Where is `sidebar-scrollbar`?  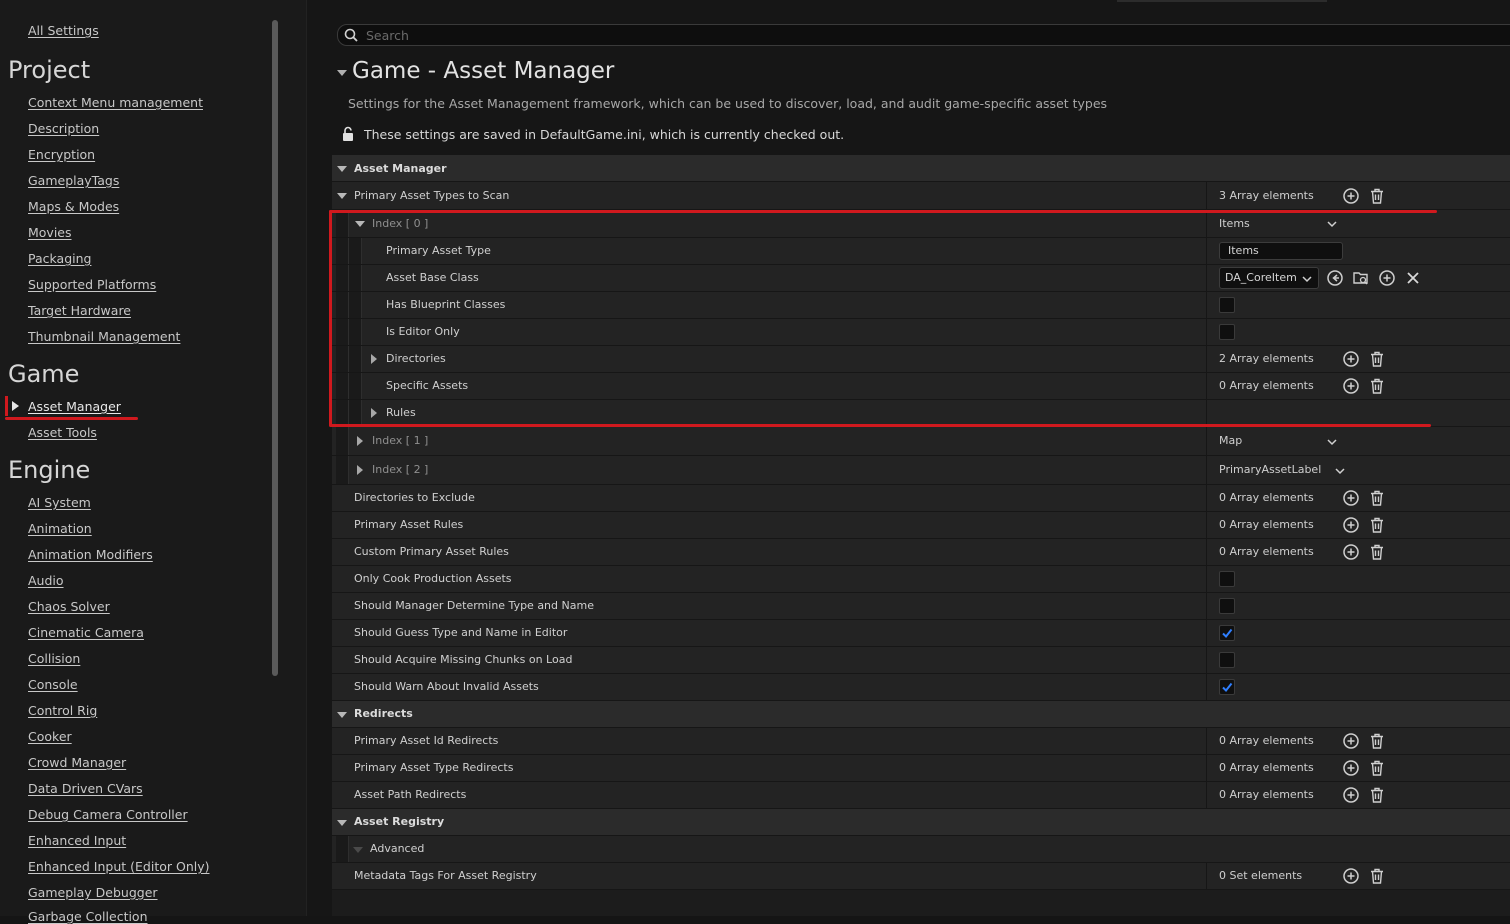 sidebar-scrollbar is located at coordinates (275, 348).